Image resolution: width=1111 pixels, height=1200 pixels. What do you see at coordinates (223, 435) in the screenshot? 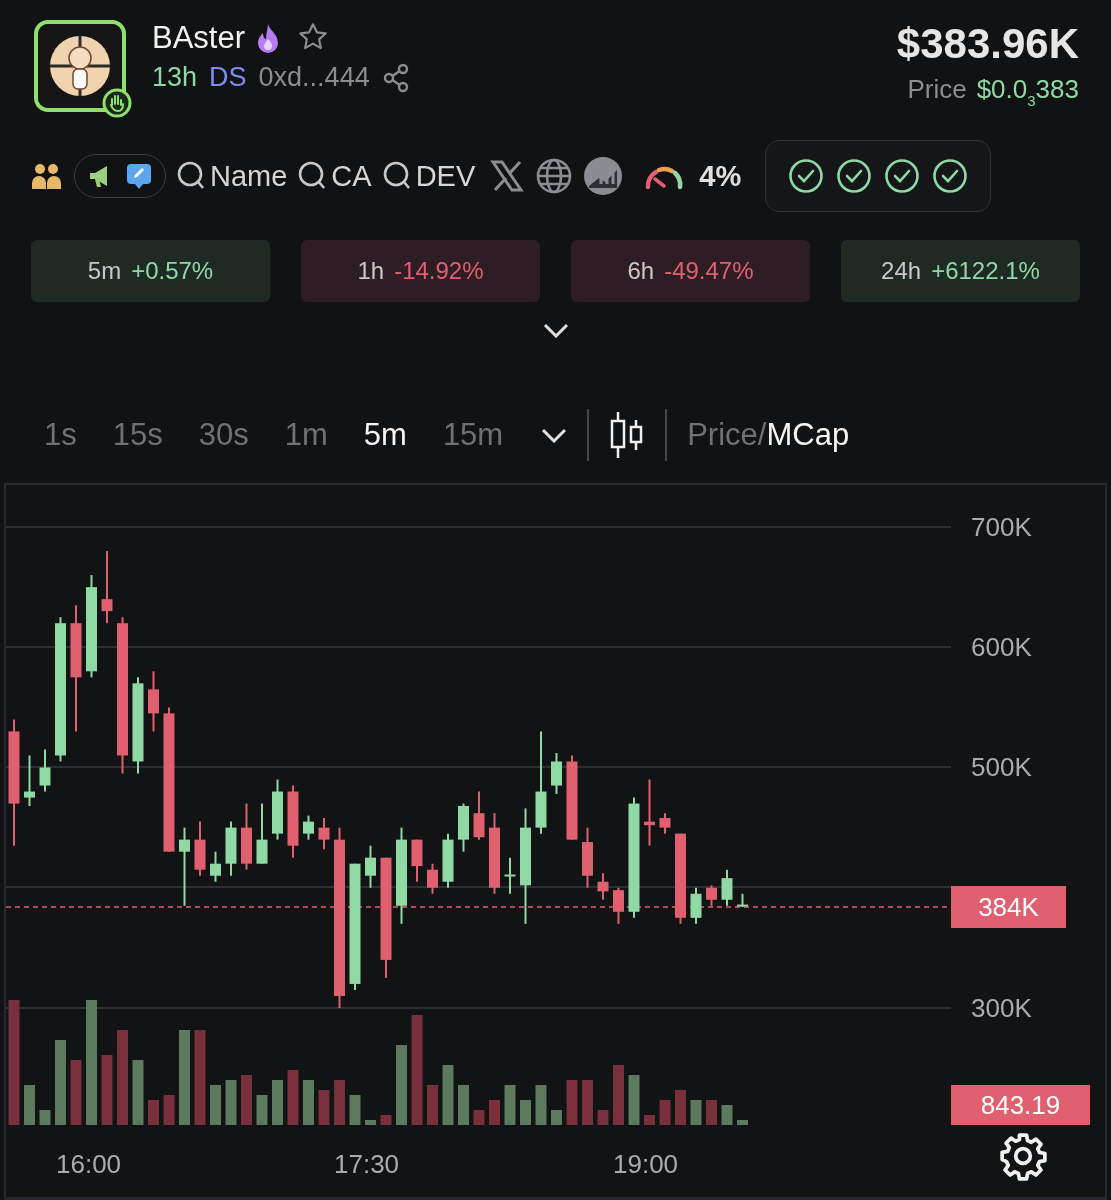
I see `timeframe-tab: 30s` at bounding box center [223, 435].